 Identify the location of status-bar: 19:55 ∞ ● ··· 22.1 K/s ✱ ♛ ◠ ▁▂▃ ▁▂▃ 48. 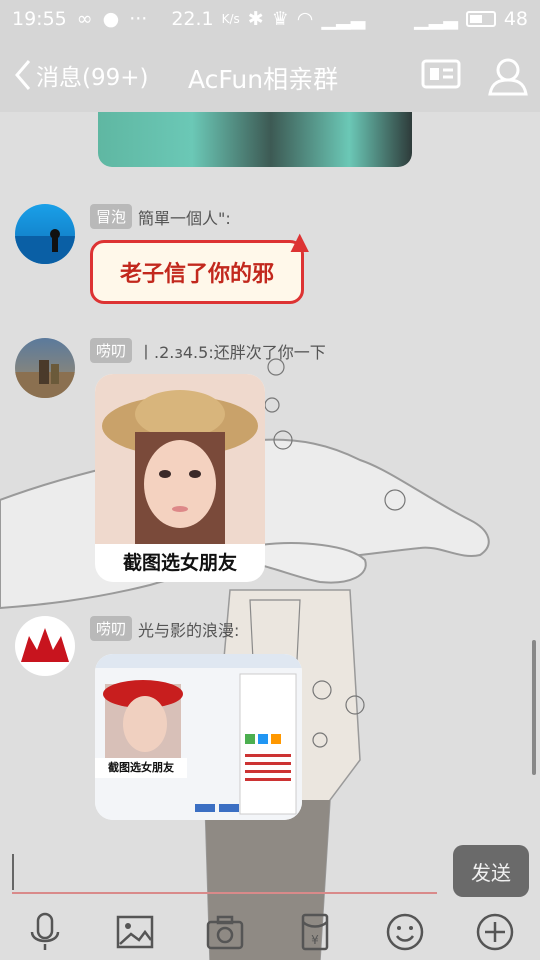
(270, 19).